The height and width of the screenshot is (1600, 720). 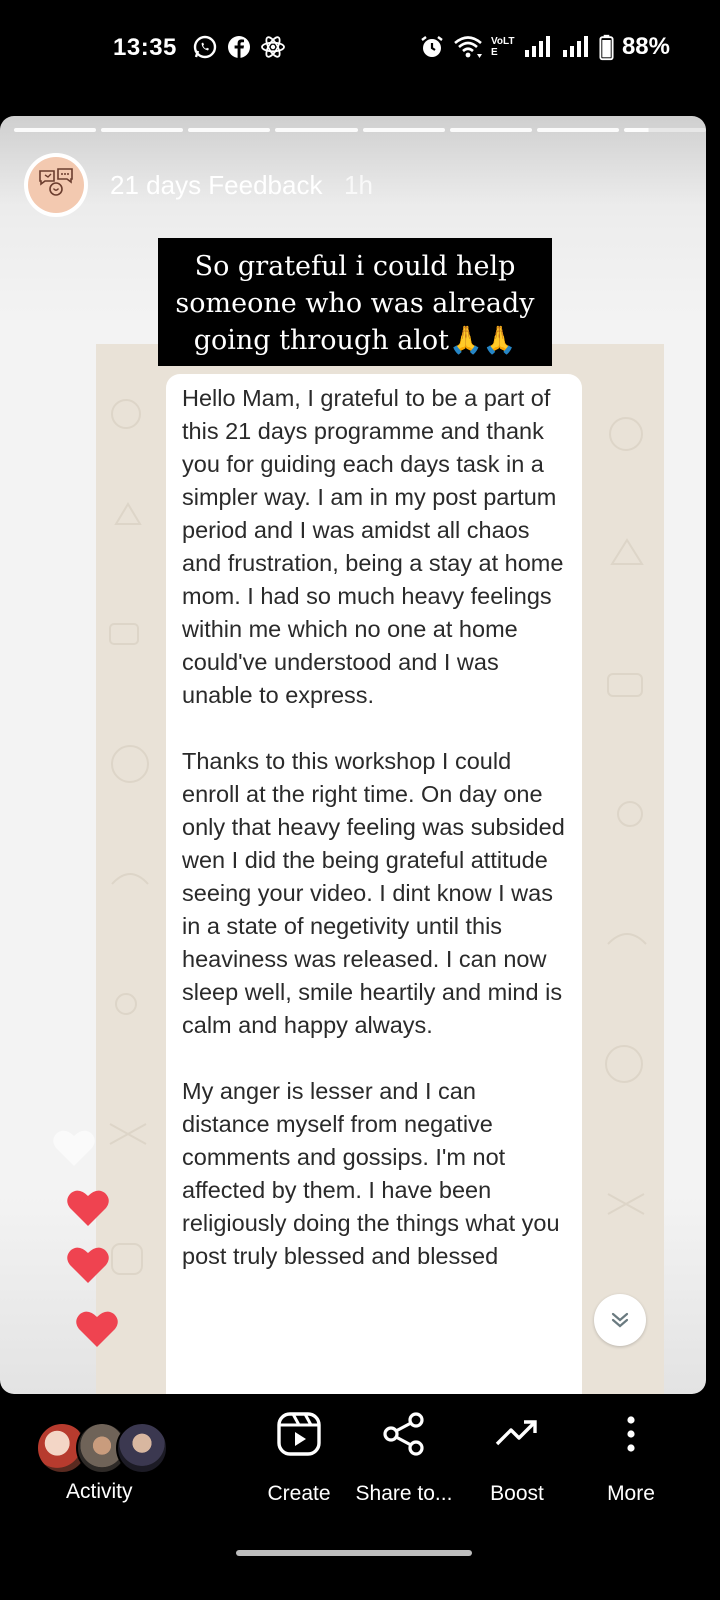 I want to click on react-icon, so click(x=273, y=47).